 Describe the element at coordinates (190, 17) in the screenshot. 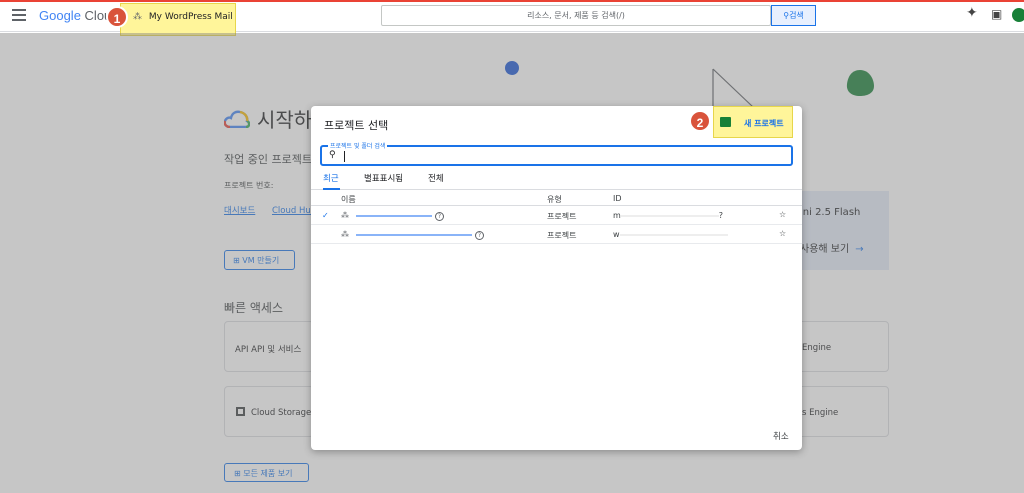

I see `project-picker-label: My WordPress Mail` at that location.